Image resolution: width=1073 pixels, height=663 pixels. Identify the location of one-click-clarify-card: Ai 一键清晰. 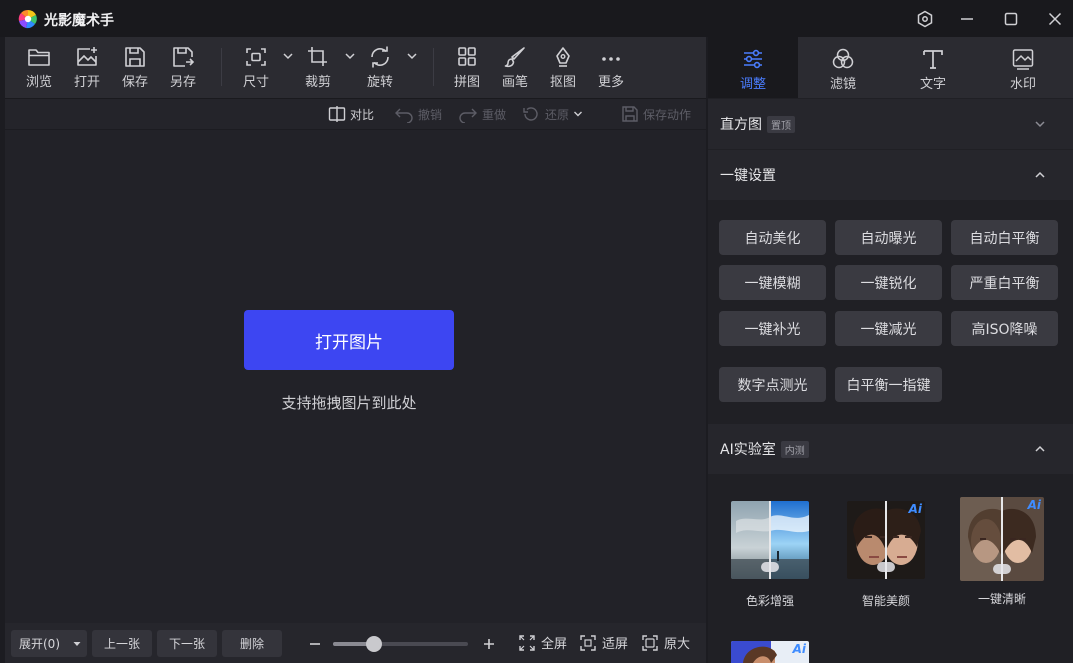
(1002, 552).